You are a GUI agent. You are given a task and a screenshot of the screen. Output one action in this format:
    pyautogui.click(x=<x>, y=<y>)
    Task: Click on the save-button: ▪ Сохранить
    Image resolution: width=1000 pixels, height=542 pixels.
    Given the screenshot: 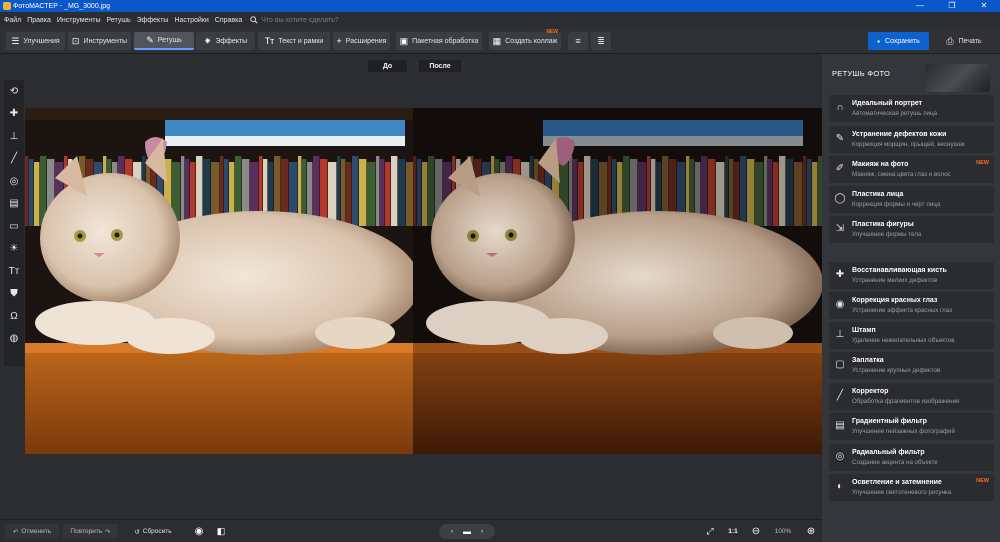 What is the action you would take?
    pyautogui.click(x=898, y=41)
    